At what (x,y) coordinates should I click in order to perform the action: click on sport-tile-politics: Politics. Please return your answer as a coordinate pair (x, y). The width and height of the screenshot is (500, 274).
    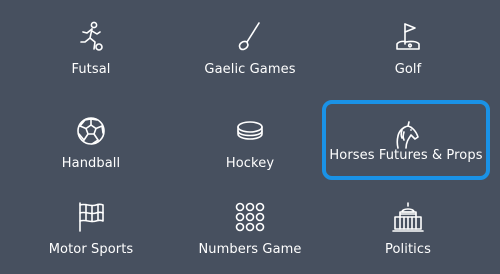
    Looking at the image, I should click on (408, 223).